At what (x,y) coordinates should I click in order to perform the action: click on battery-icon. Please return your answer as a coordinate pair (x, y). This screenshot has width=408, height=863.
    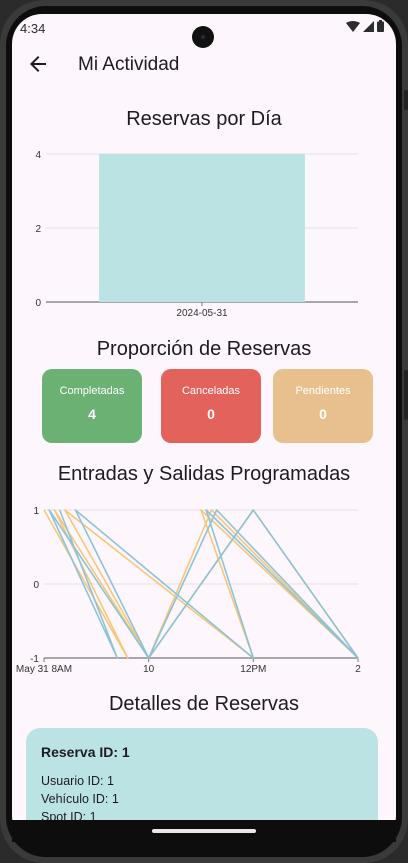
    Looking at the image, I should click on (380, 26).